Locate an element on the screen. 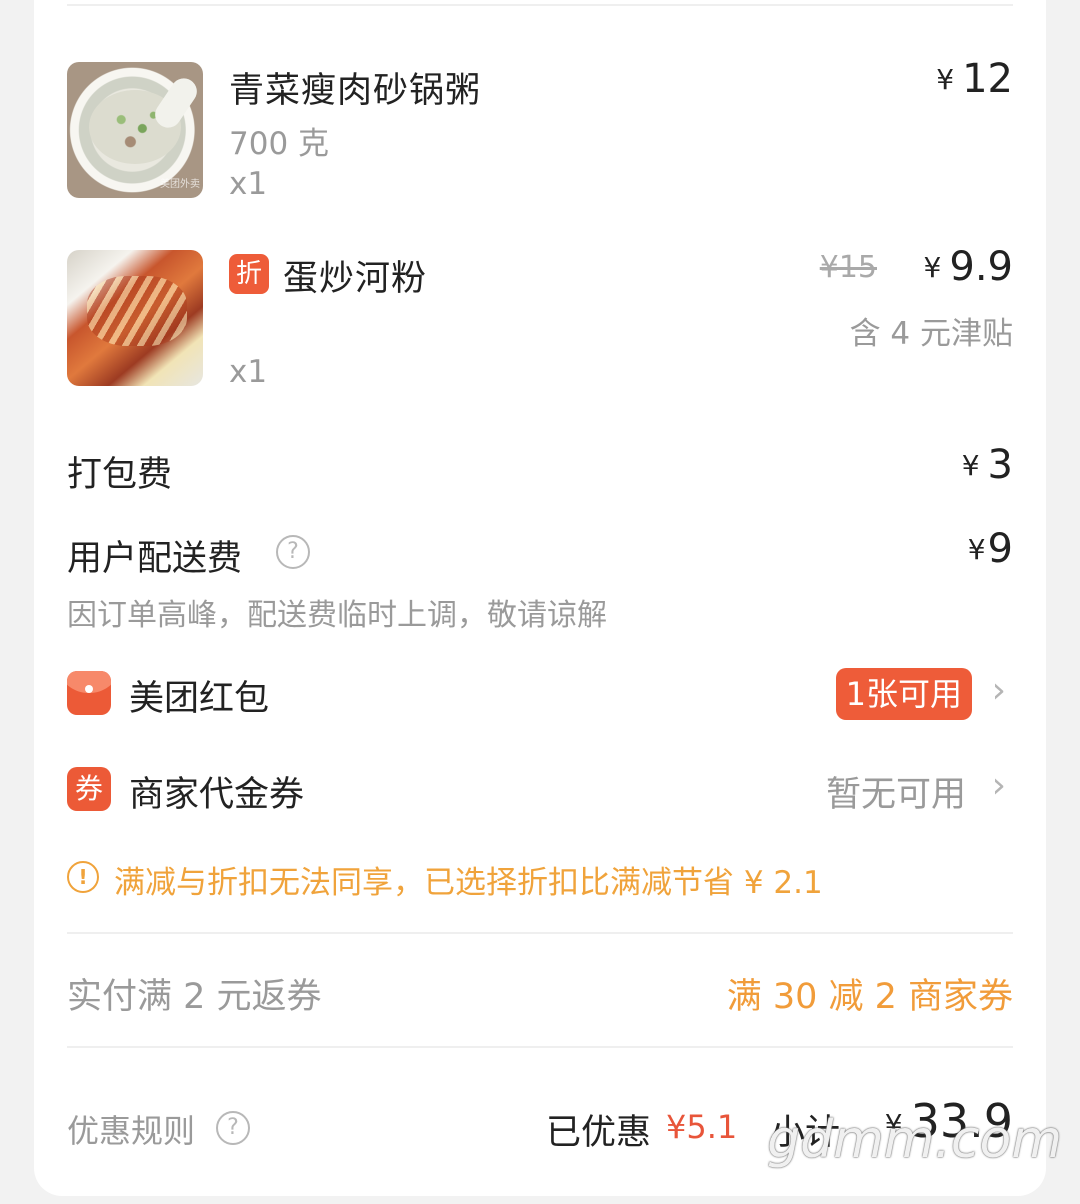  return-coupon-label: 实付满 2 元返券 is located at coordinates (194, 997).